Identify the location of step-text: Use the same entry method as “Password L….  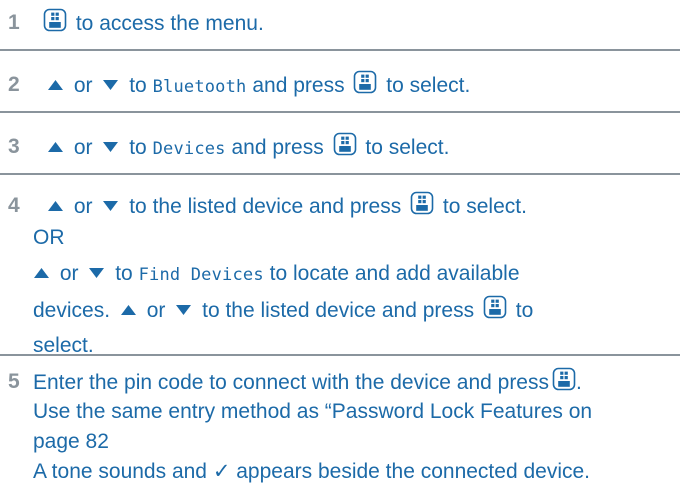
(313, 411).